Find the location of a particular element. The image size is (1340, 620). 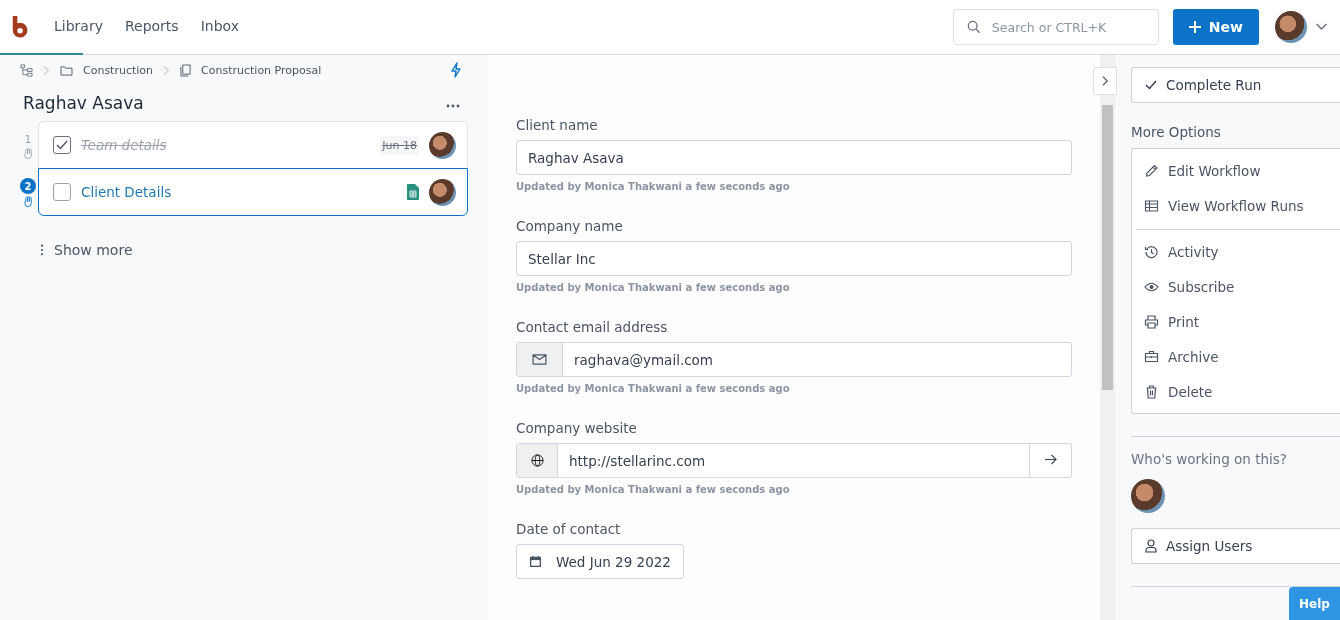

show-more-button: Show more is located at coordinates (86, 250).